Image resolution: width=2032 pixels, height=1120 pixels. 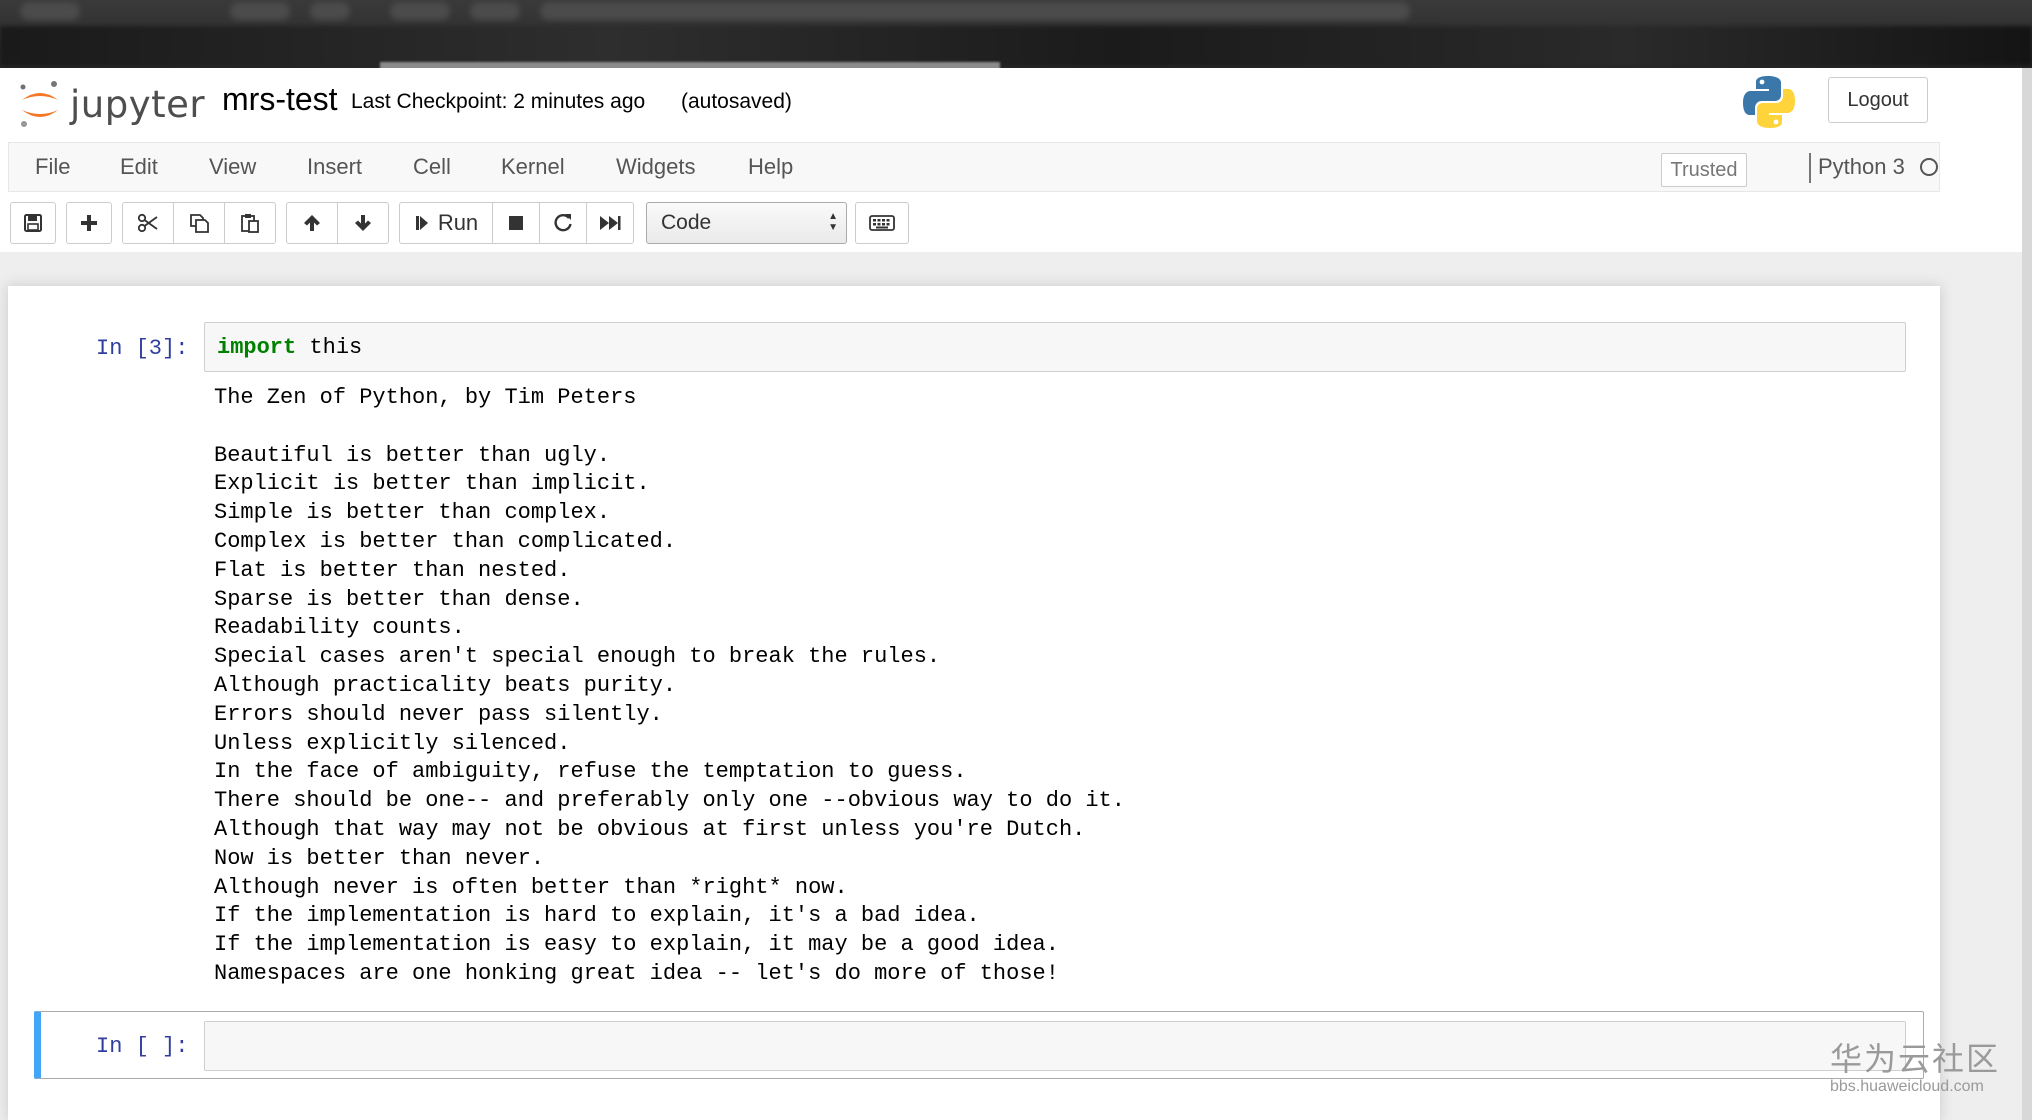 I want to click on move-cell-down-button, so click(x=363, y=223).